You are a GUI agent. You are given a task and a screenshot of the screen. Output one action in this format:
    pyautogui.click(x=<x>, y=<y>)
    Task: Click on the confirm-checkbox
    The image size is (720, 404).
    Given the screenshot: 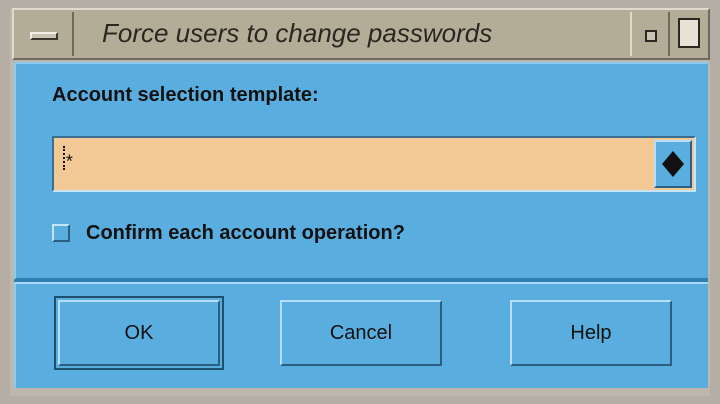 What is the action you would take?
    pyautogui.click(x=61, y=233)
    